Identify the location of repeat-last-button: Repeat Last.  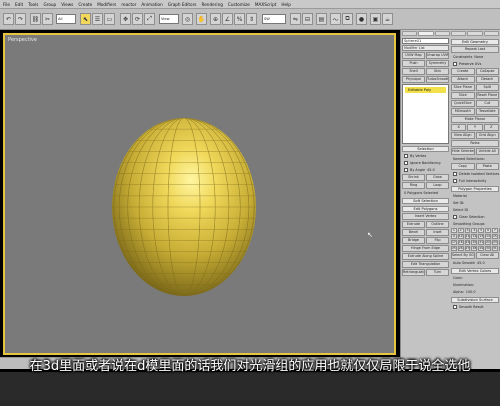
(475, 49).